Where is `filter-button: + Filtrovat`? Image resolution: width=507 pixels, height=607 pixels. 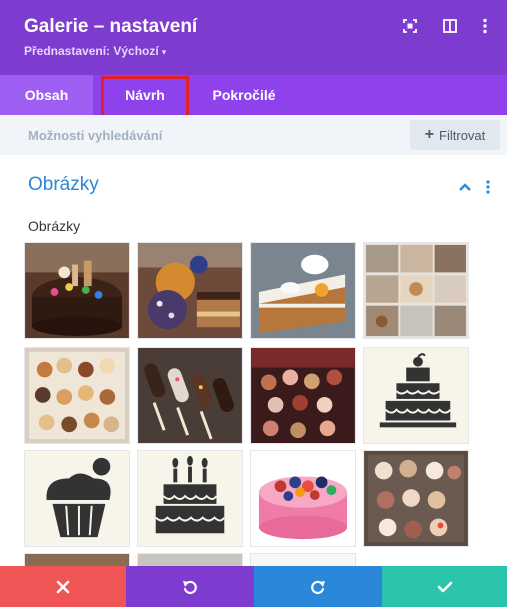
filter-button: + Filtrovat is located at coordinates (455, 135).